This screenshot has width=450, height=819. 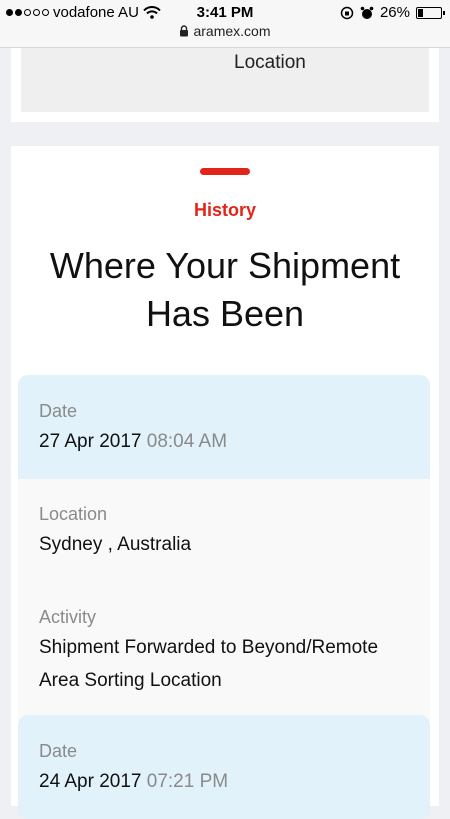 What do you see at coordinates (430, 12) in the screenshot?
I see `battery-icon` at bounding box center [430, 12].